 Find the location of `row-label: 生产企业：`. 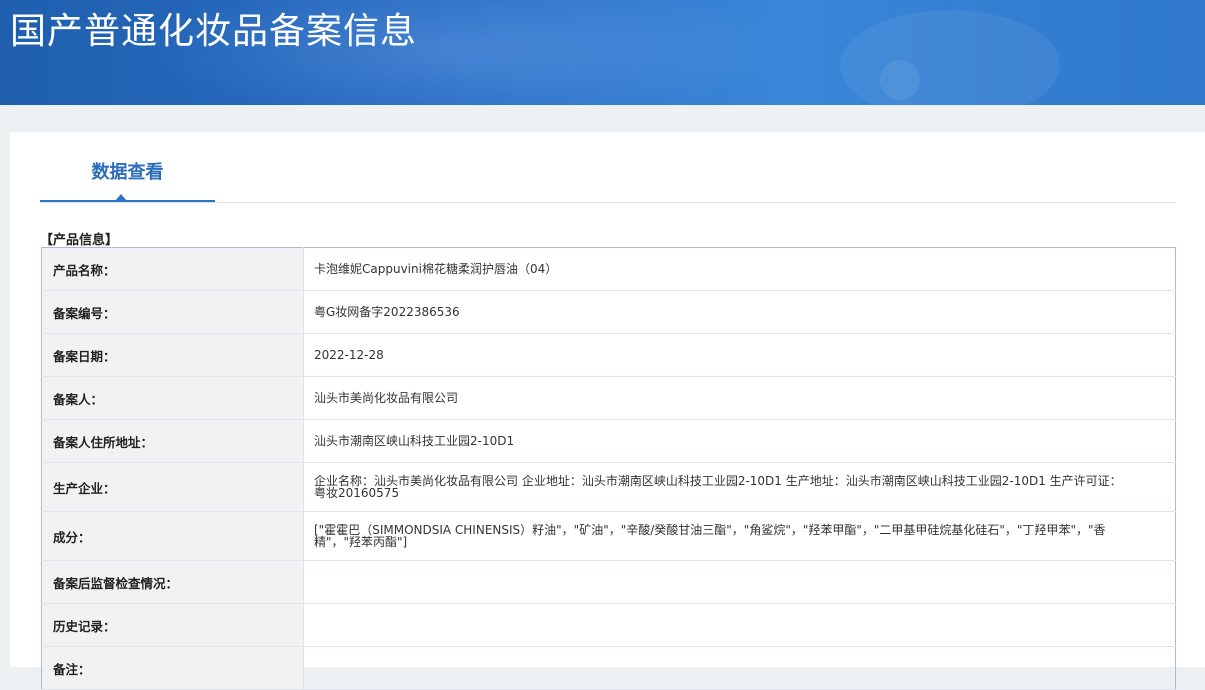

row-label: 生产企业： is located at coordinates (172, 487).